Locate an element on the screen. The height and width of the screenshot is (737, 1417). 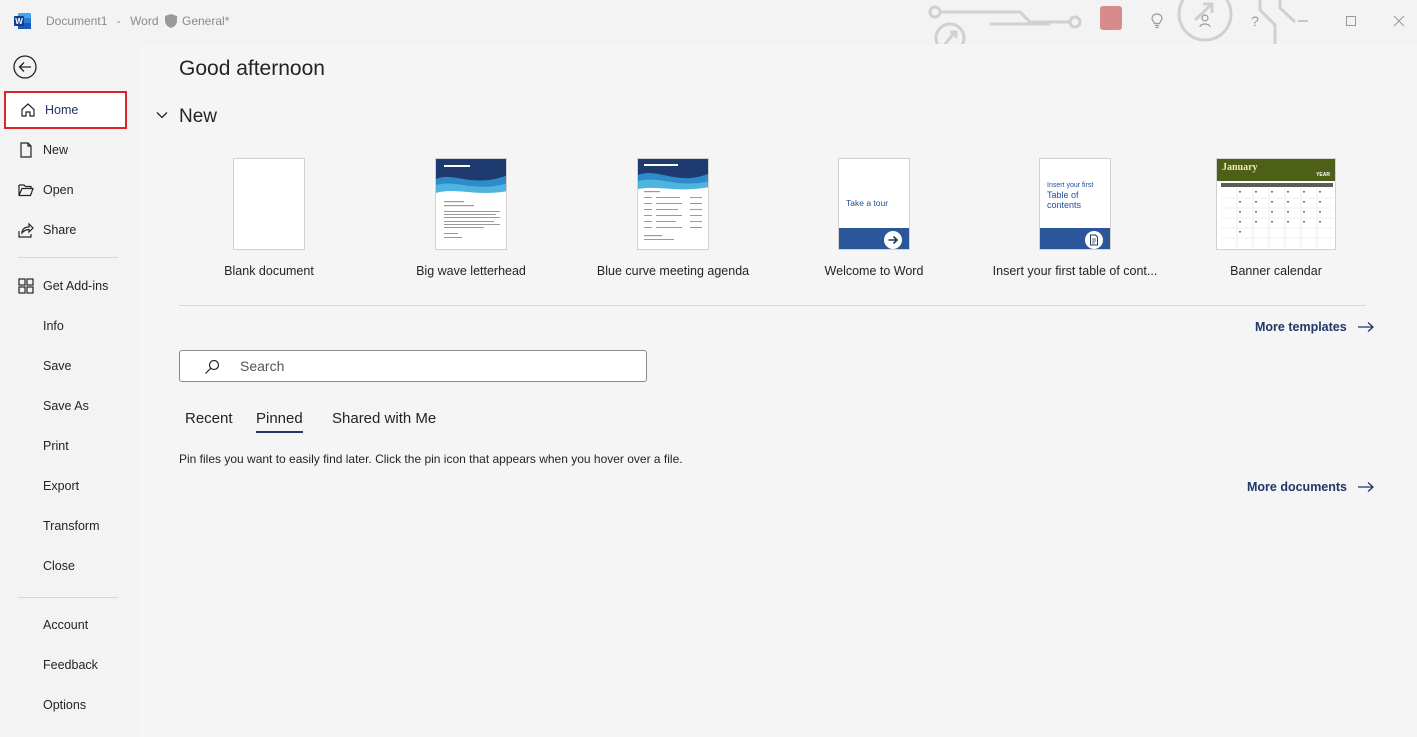
svg-text: W is located at coordinates (19, 21).